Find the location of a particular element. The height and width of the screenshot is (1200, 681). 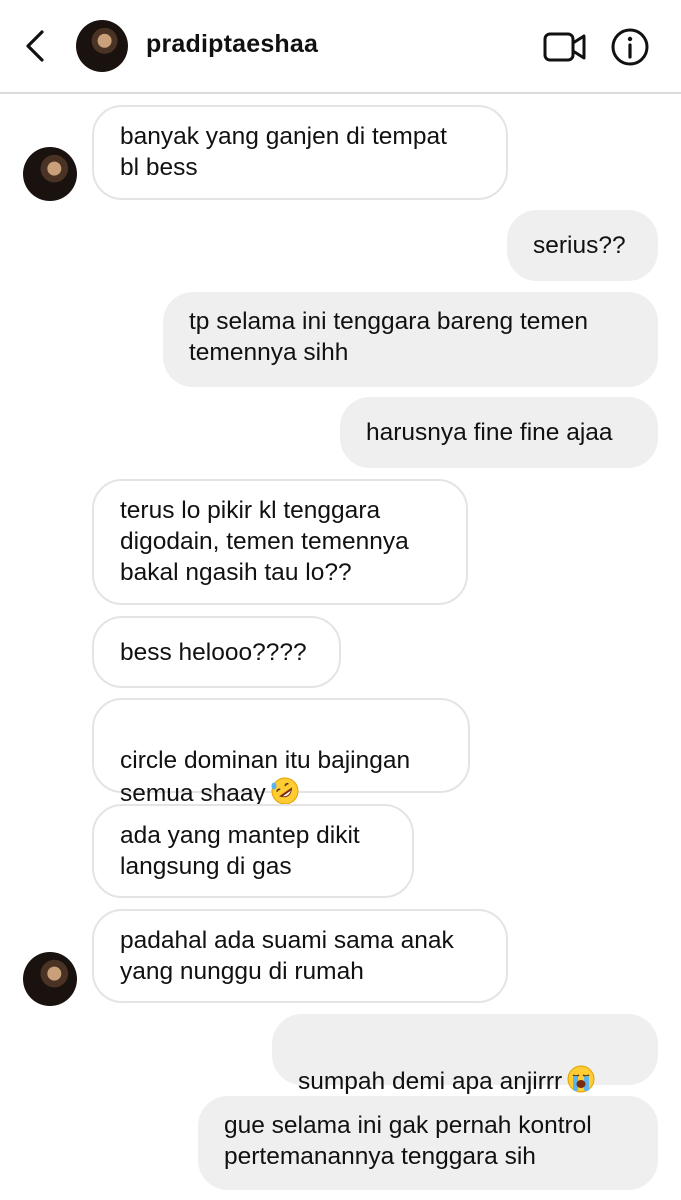

incoming-message: circle dominan itu bajingan semua shaay is located at coordinates (281, 752).